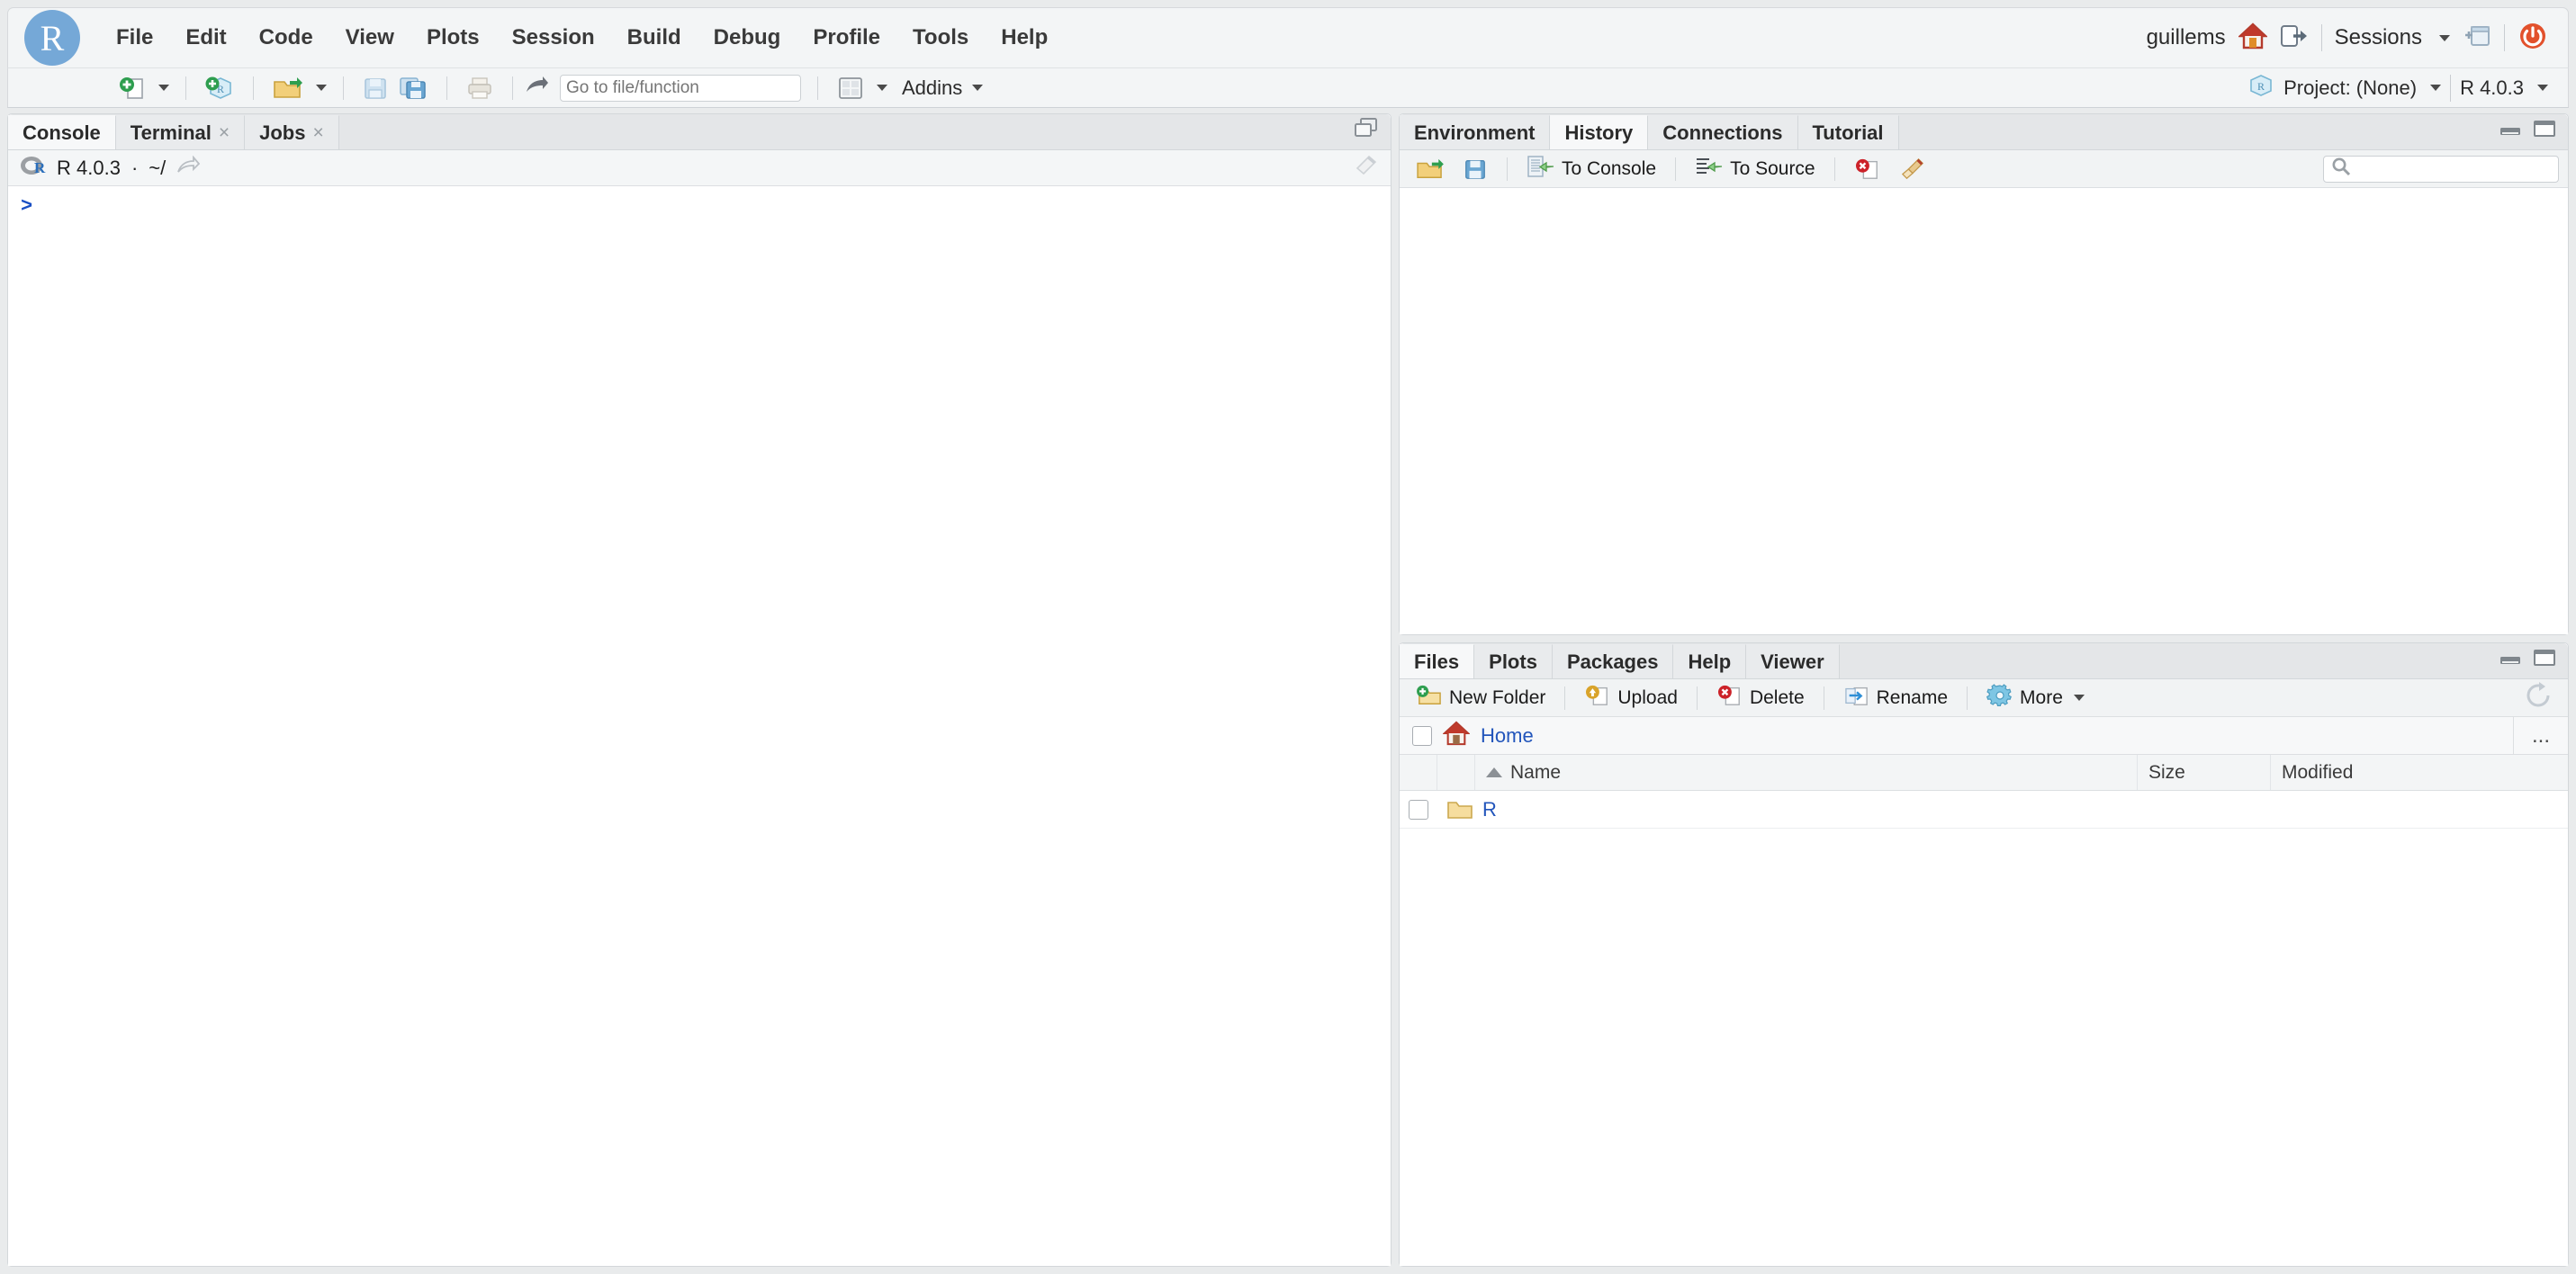 The width and height of the screenshot is (2576, 1274). What do you see at coordinates (1418, 772) in the screenshot?
I see `column-check` at bounding box center [1418, 772].